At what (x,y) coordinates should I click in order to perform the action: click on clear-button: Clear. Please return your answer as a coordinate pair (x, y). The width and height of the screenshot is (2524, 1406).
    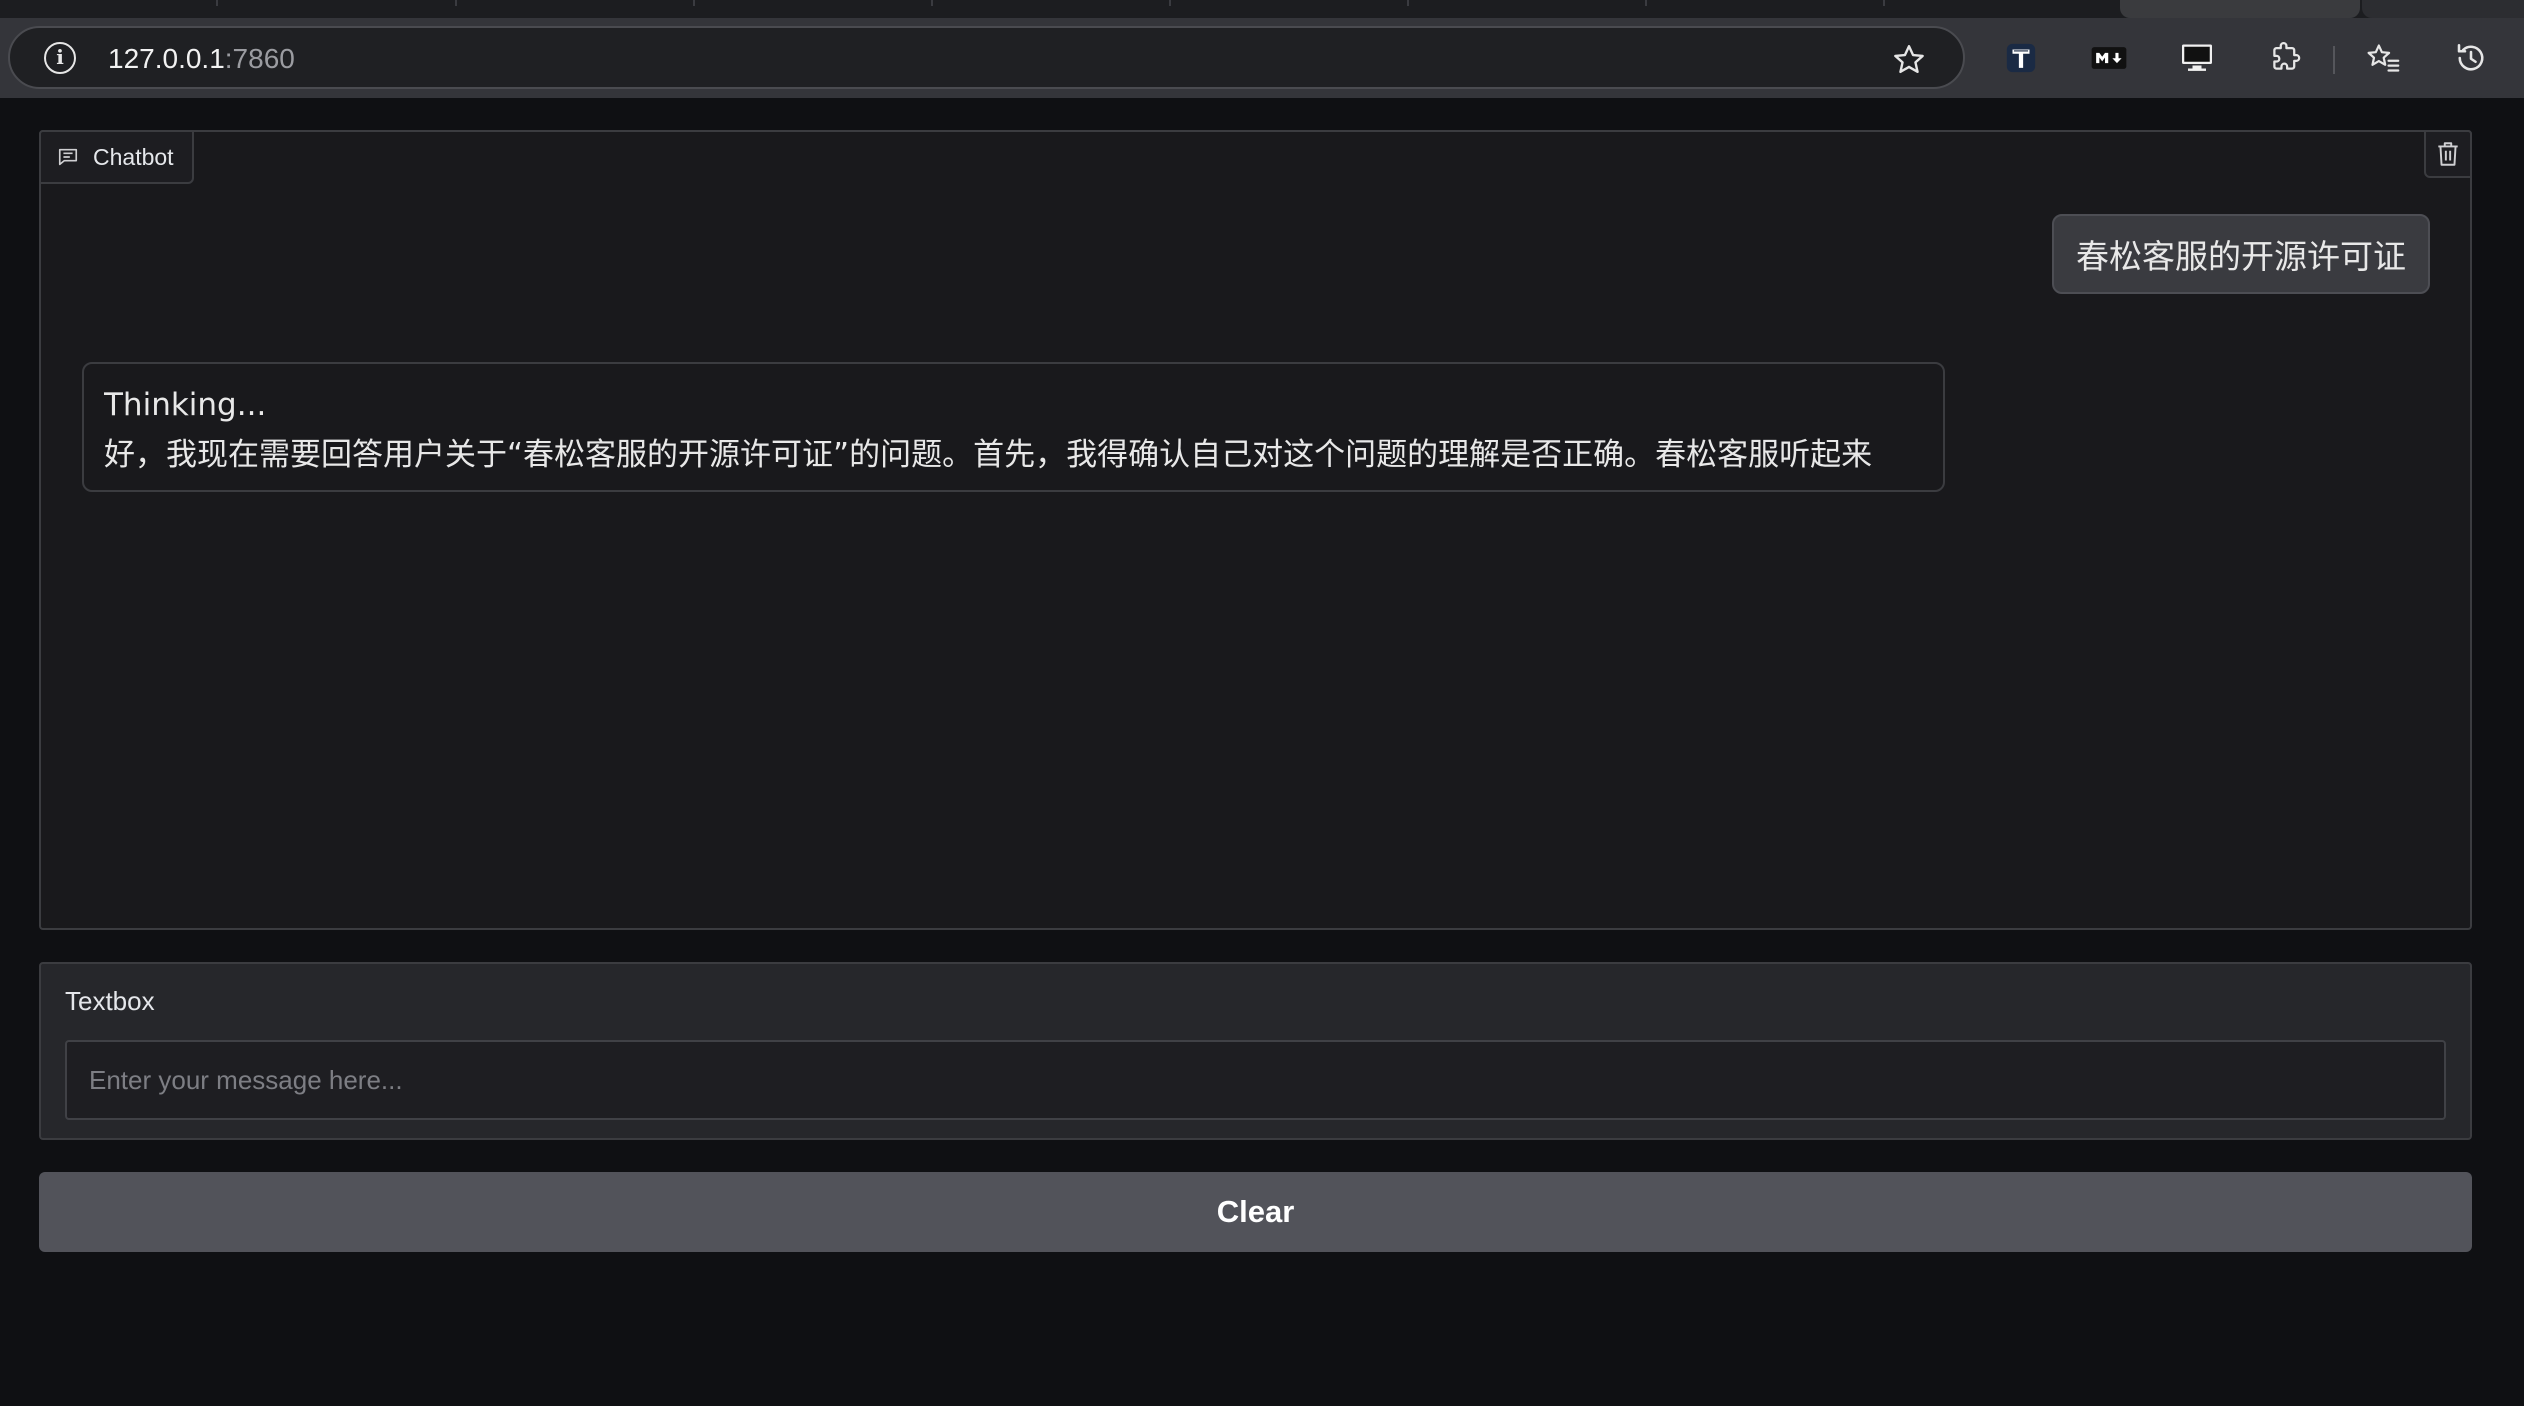
    Looking at the image, I should click on (1255, 1212).